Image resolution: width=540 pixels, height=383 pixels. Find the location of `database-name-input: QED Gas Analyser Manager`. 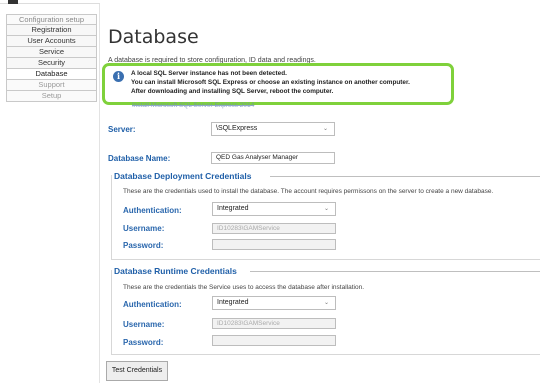

database-name-input: QED Gas Analyser Manager is located at coordinates (273, 158).